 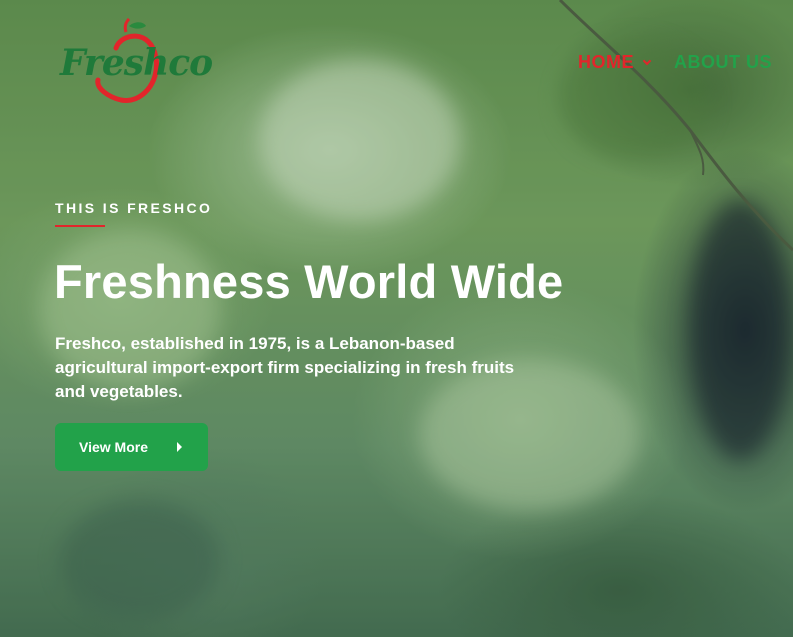 I want to click on nav-item-home: HOME, so click(x=615, y=62).